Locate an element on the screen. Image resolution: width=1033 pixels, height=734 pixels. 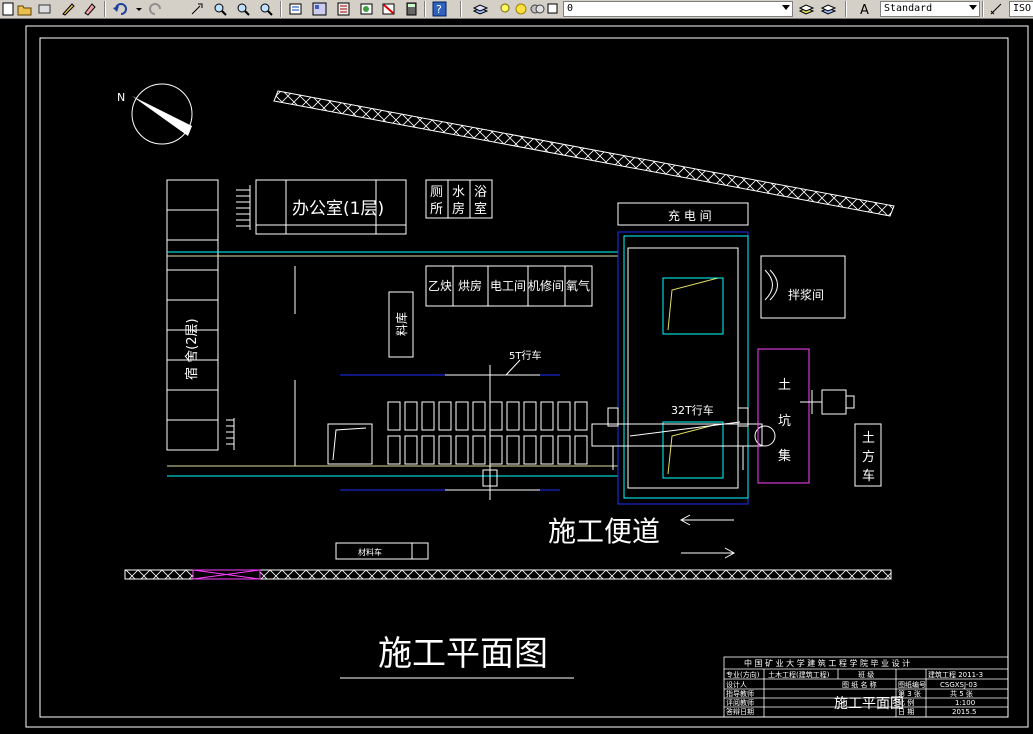
sheet-set-icon is located at coordinates (366, 9).